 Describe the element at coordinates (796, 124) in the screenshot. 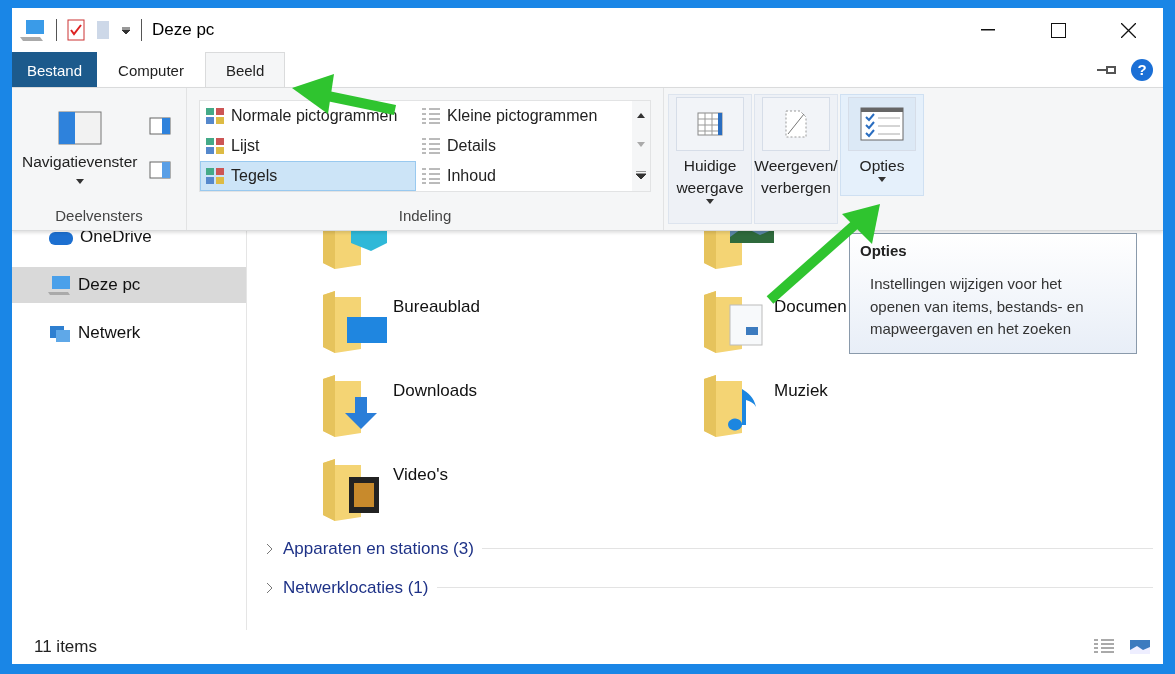

I see `page-icon` at that location.